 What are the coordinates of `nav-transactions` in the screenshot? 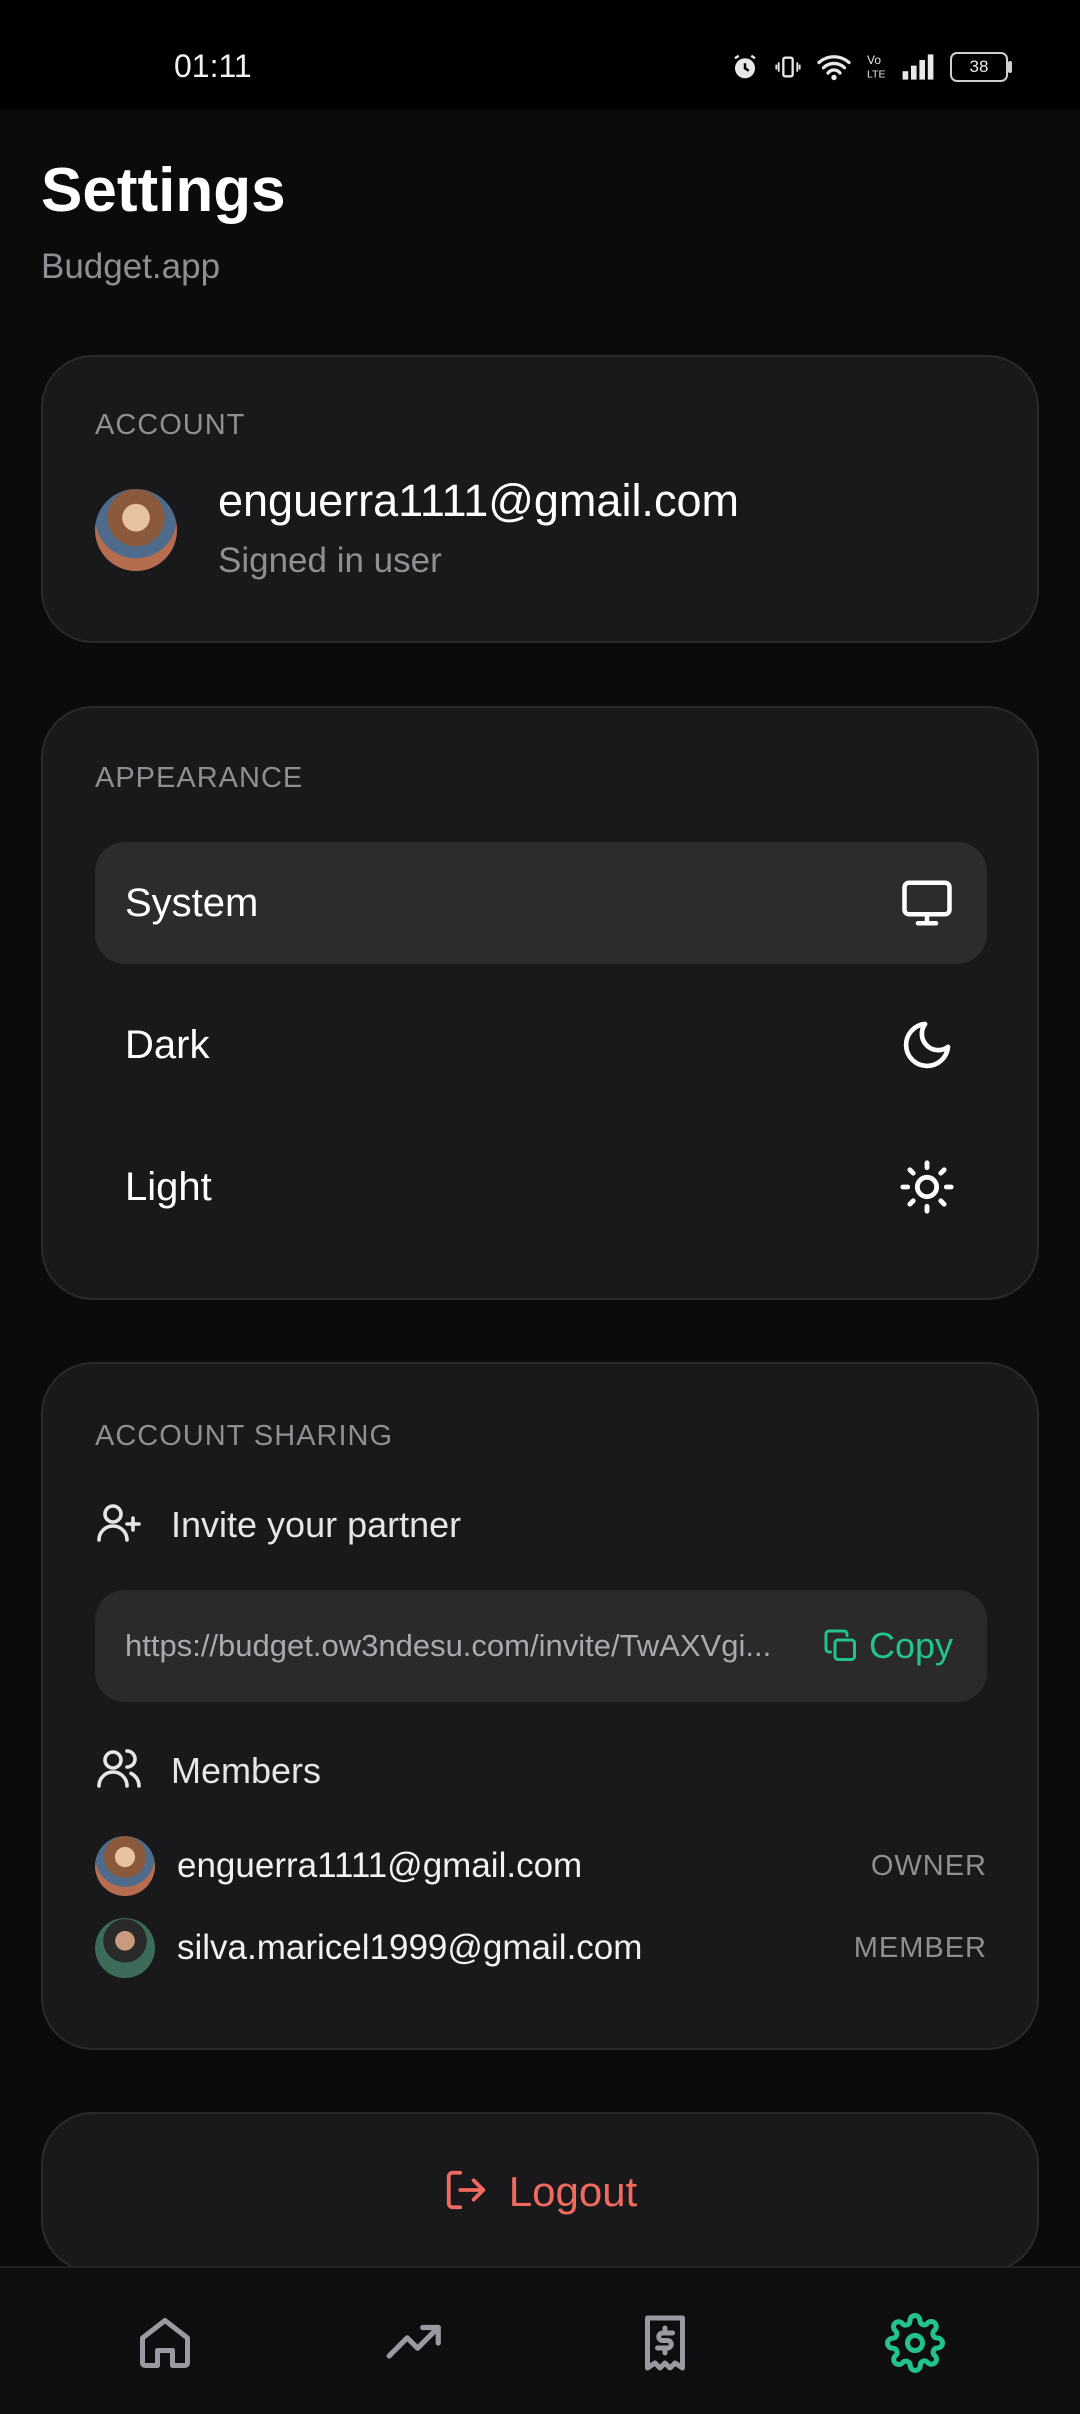 It's located at (665, 2343).